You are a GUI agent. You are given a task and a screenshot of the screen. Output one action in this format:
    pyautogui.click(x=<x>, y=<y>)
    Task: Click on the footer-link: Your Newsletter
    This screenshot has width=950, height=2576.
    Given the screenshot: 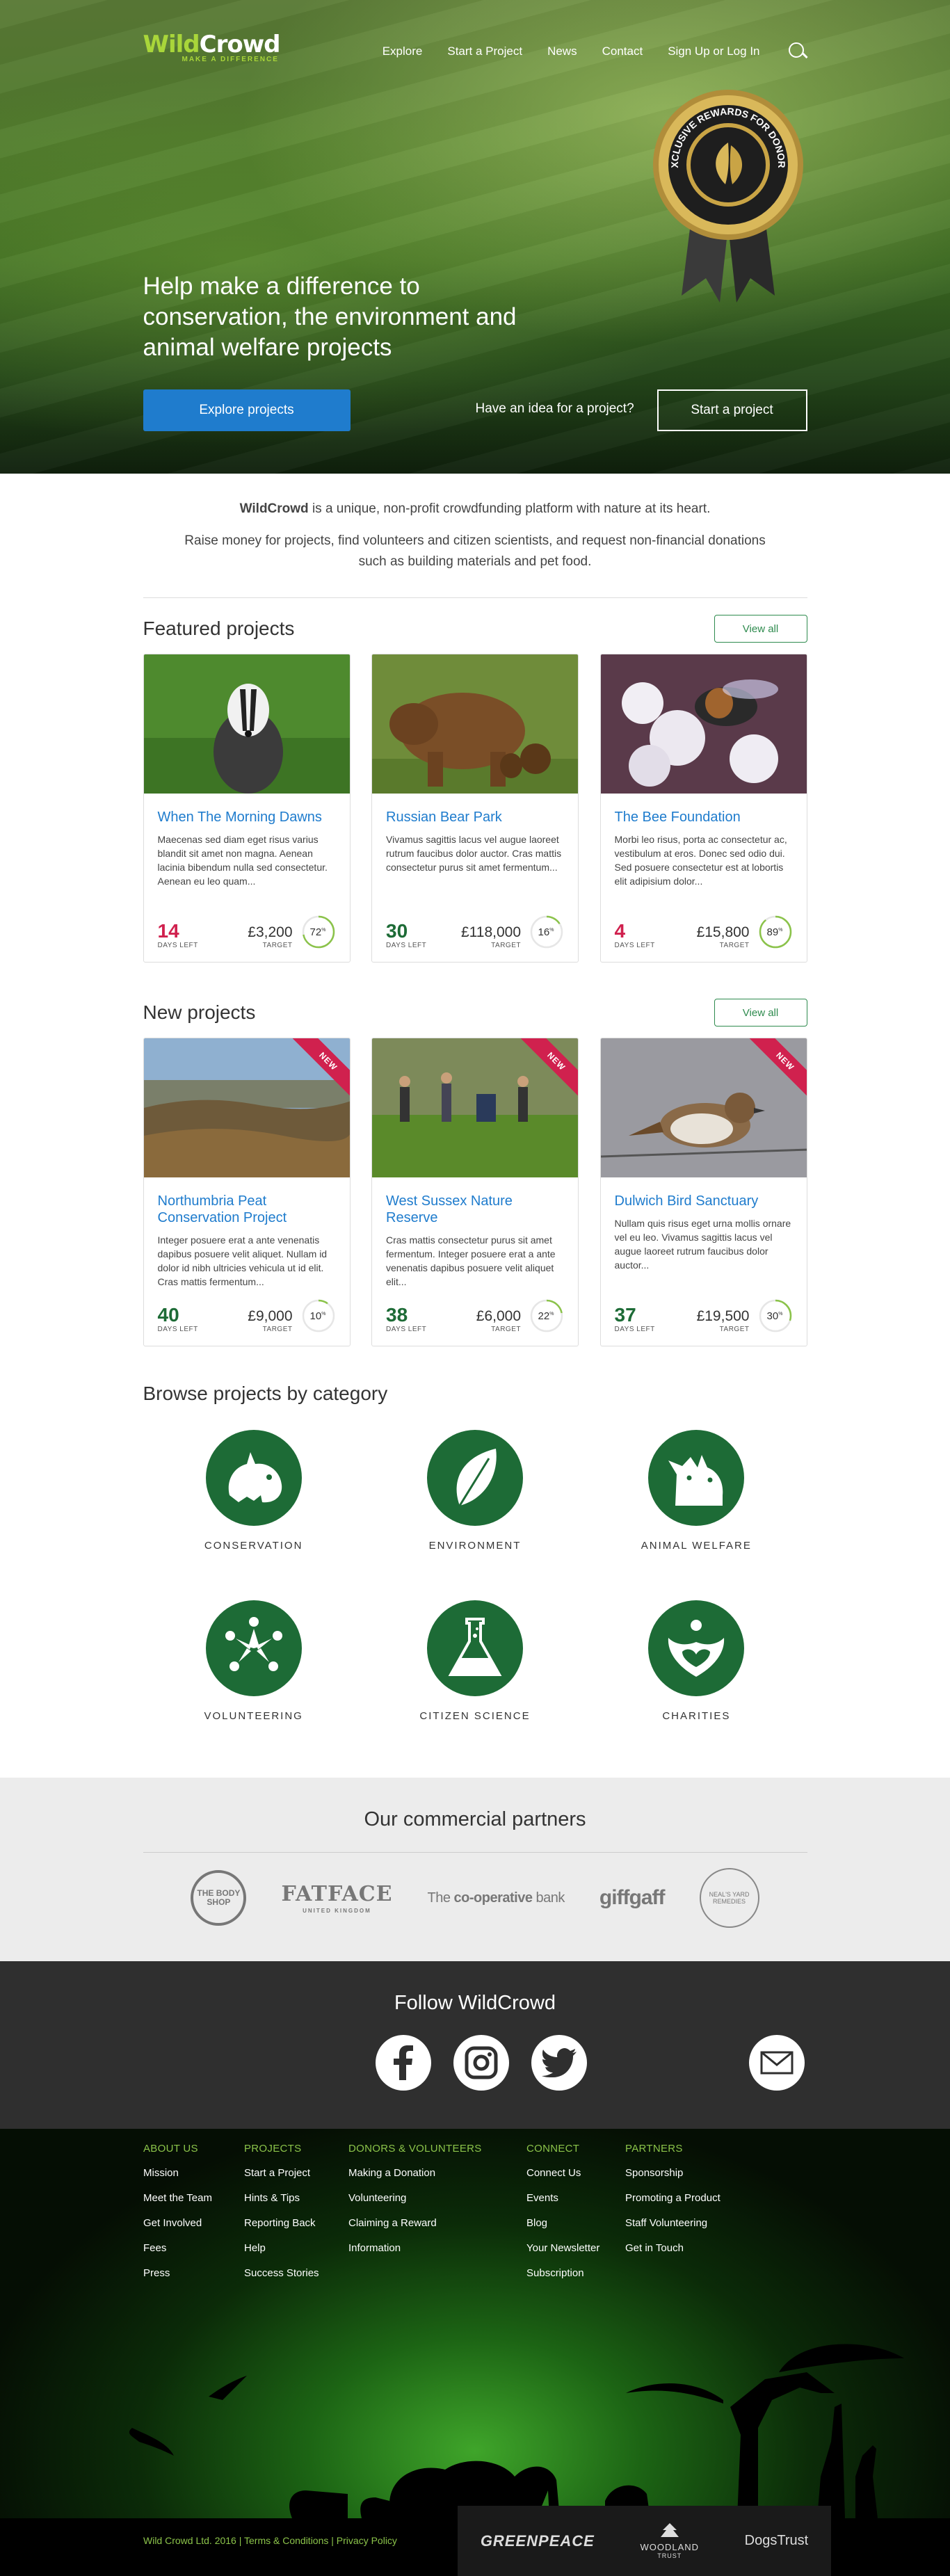 What is the action you would take?
    pyautogui.click(x=575, y=2248)
    